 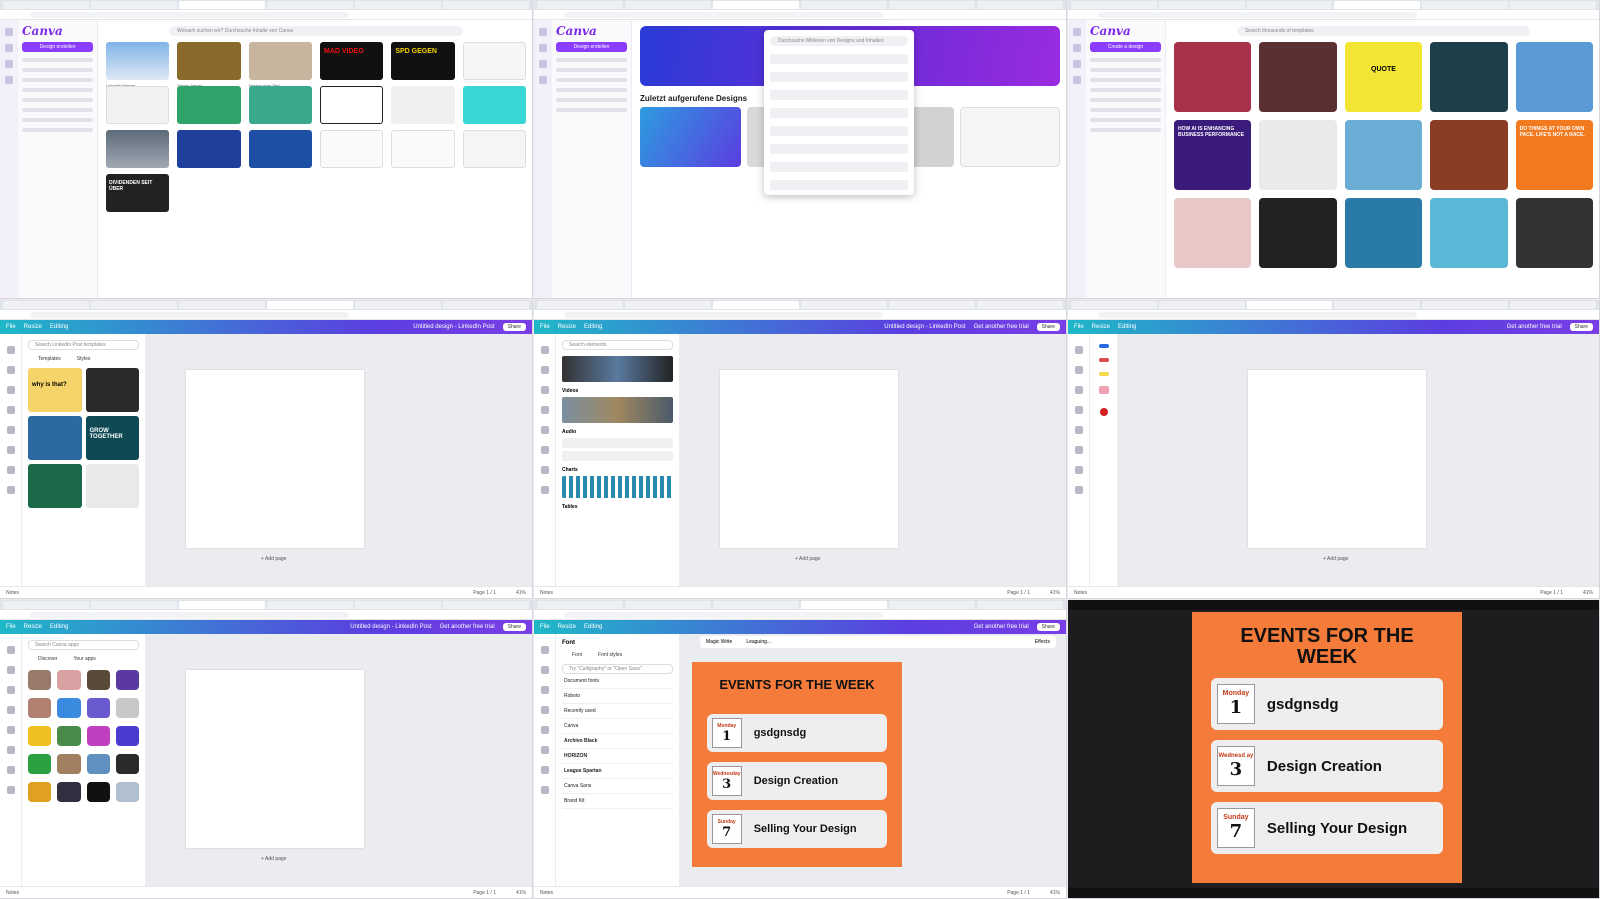 What do you see at coordinates (55, 390) in the screenshot?
I see `template-card: why is that?` at bounding box center [55, 390].